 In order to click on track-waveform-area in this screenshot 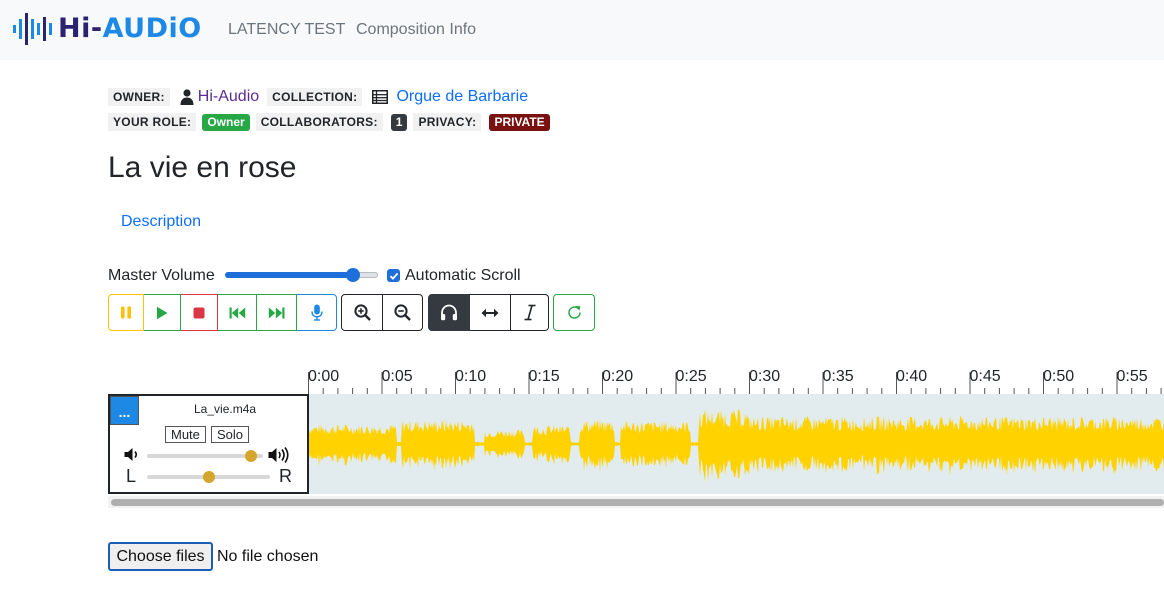, I will do `click(736, 444)`.